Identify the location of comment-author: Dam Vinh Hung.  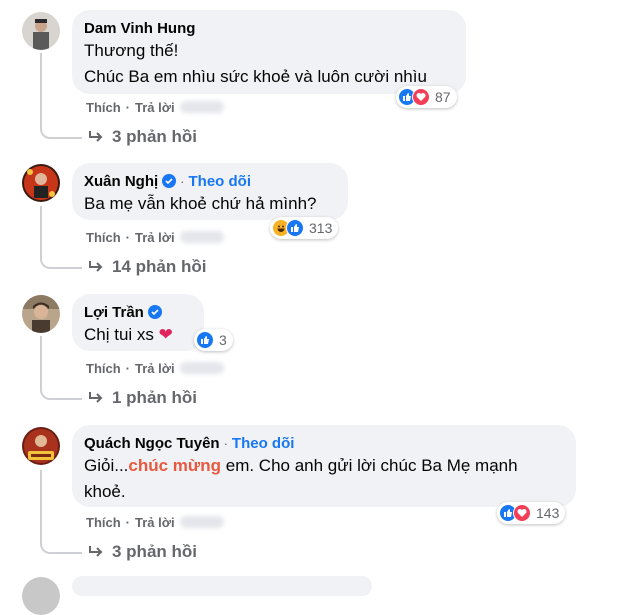
(139, 28).